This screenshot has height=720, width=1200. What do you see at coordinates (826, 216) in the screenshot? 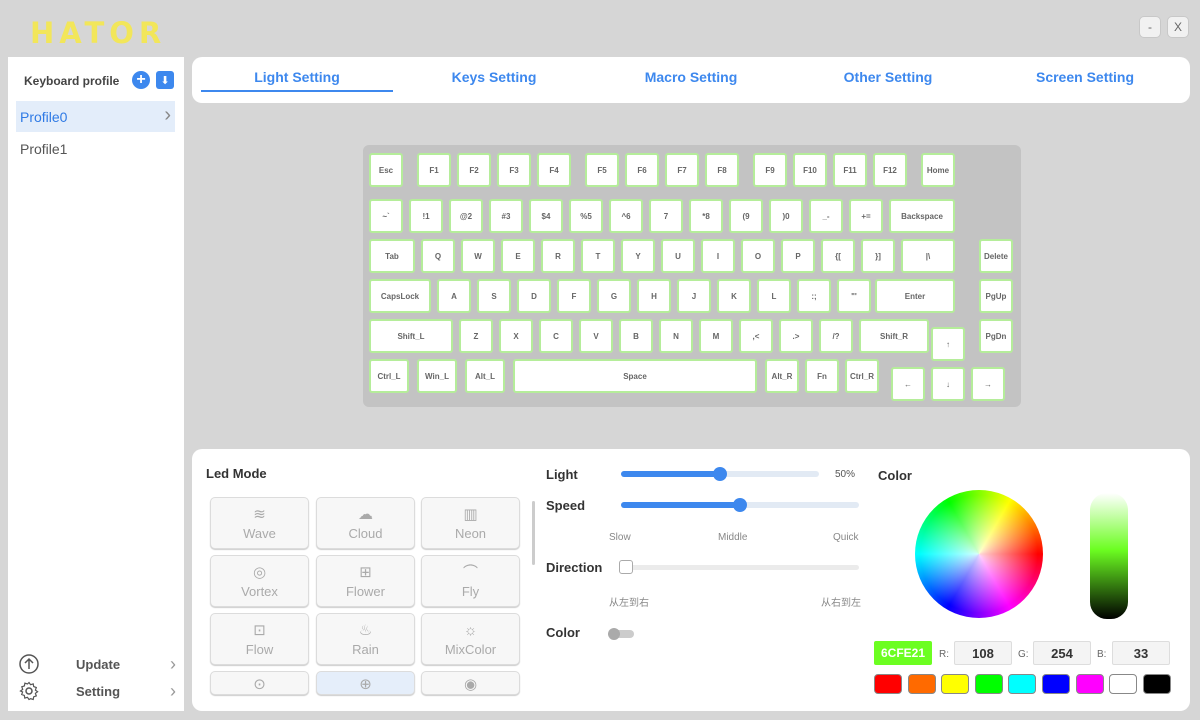
I see `key: _-` at bounding box center [826, 216].